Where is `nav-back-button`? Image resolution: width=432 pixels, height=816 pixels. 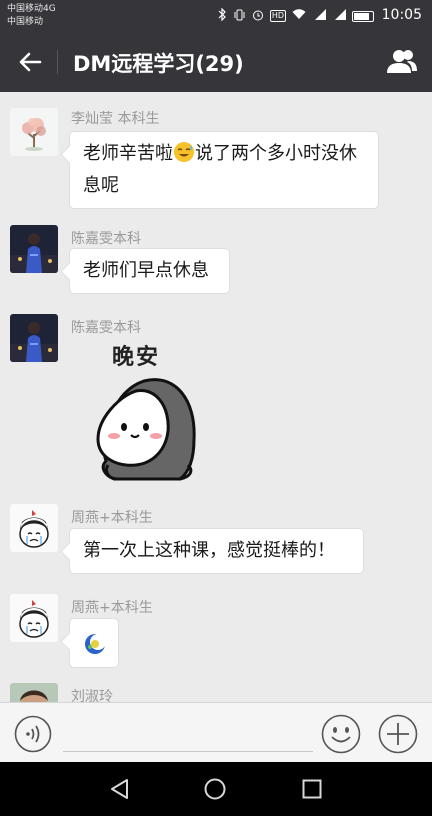 nav-back-button is located at coordinates (120, 789).